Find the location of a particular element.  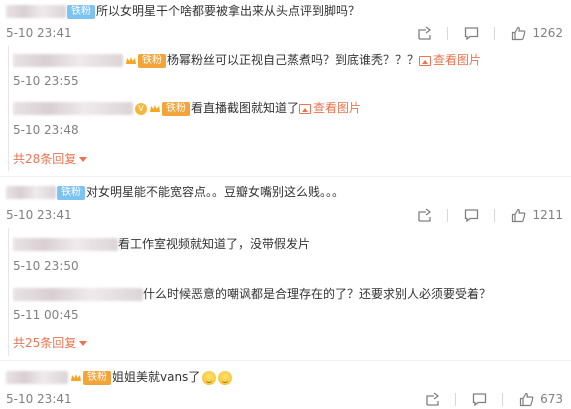

reply-1: 看工作室视频就知道了，没带假发片 is located at coordinates (161, 244).